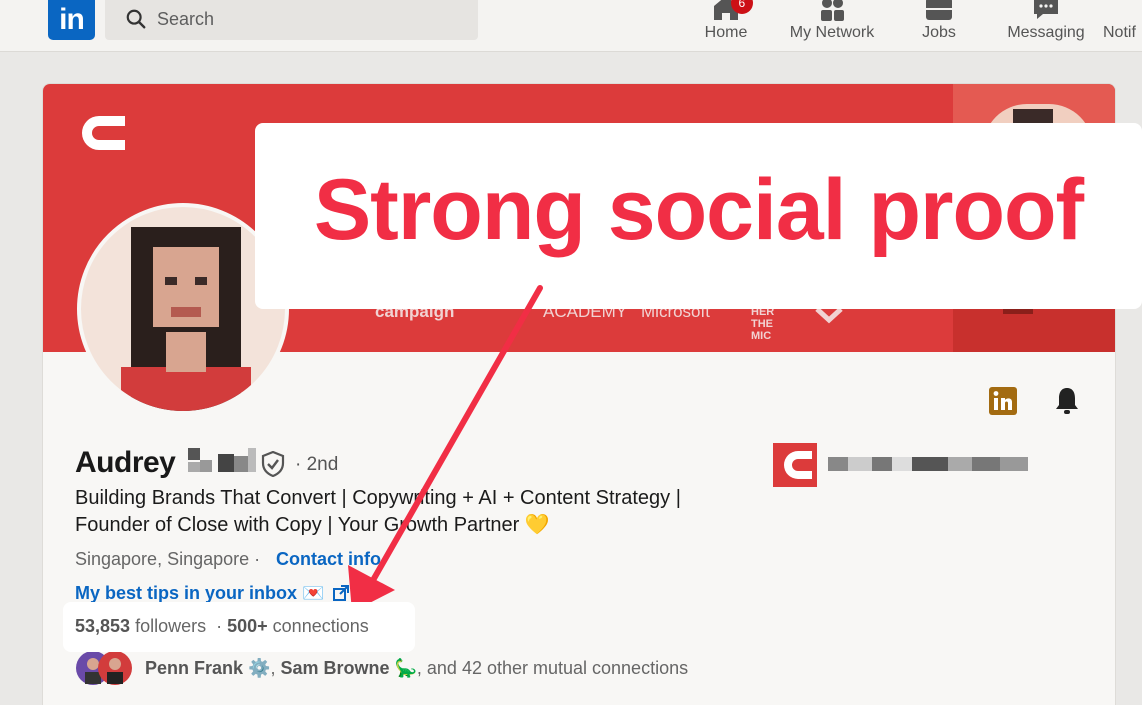  I want to click on nav-jobs: Jobs, so click(939, 26).